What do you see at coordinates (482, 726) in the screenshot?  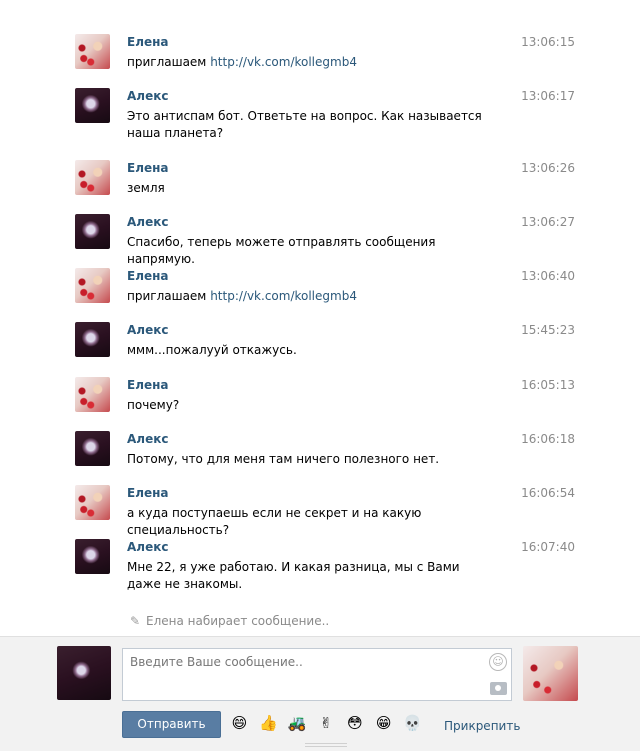 I see `attach-link: Прикрепить` at bounding box center [482, 726].